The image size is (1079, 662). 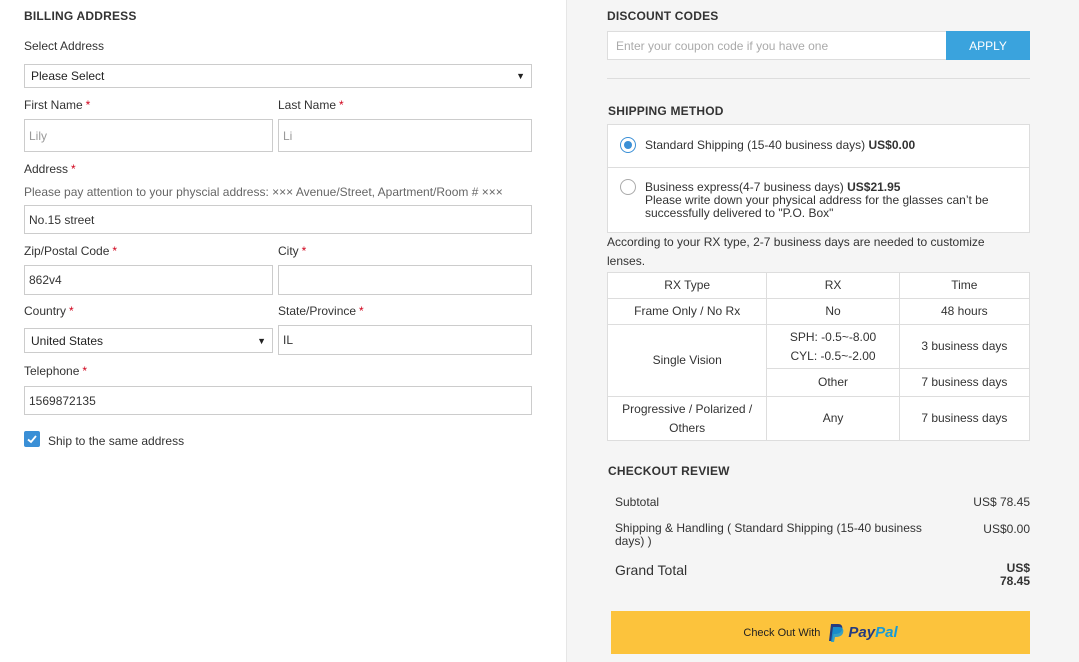 I want to click on subtotal-row: Subtotal US$ 78.45, so click(x=822, y=503).